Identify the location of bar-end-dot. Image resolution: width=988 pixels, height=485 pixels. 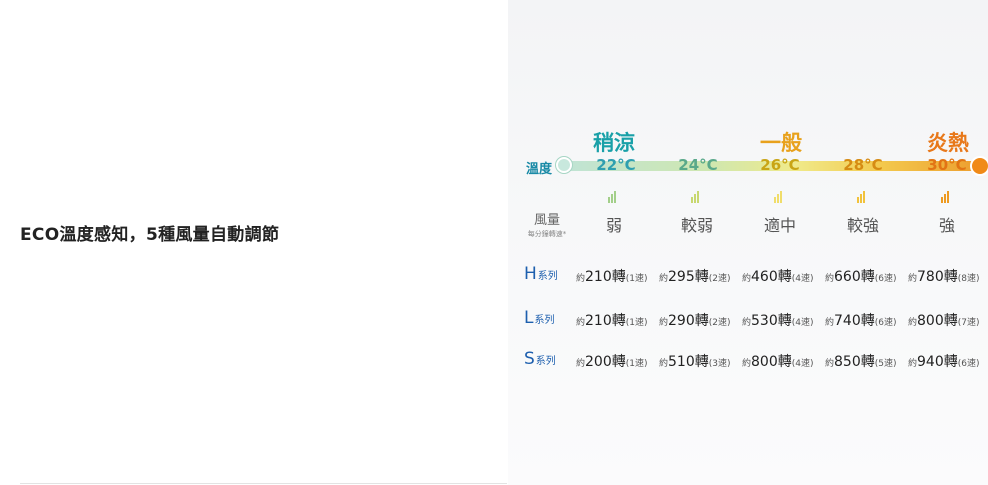
(979, 166).